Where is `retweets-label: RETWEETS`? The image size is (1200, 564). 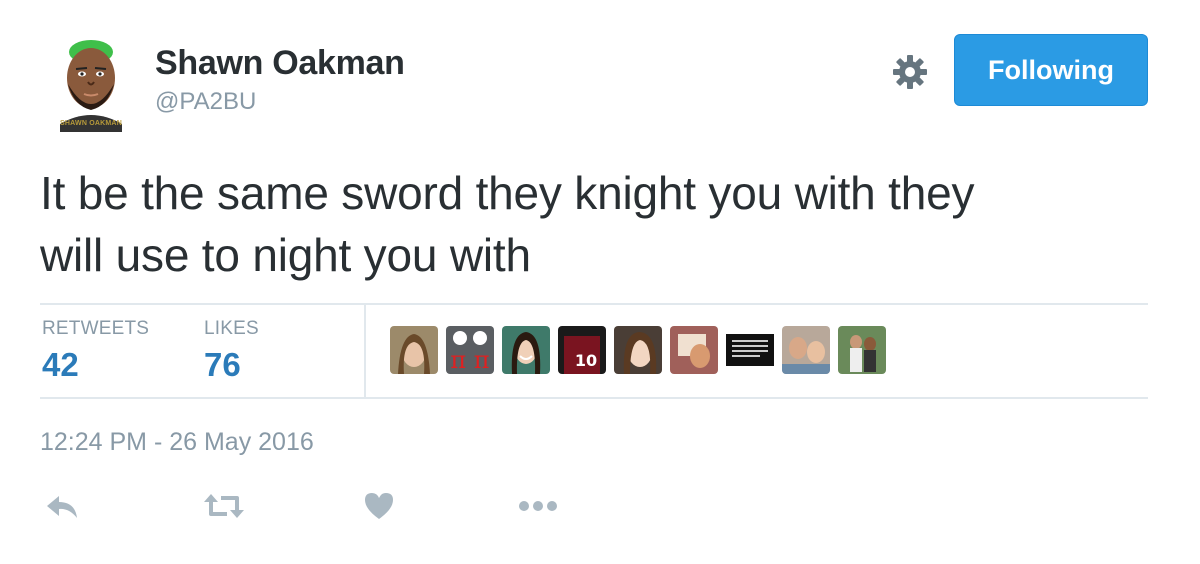
retweets-label: RETWEETS is located at coordinates (96, 328).